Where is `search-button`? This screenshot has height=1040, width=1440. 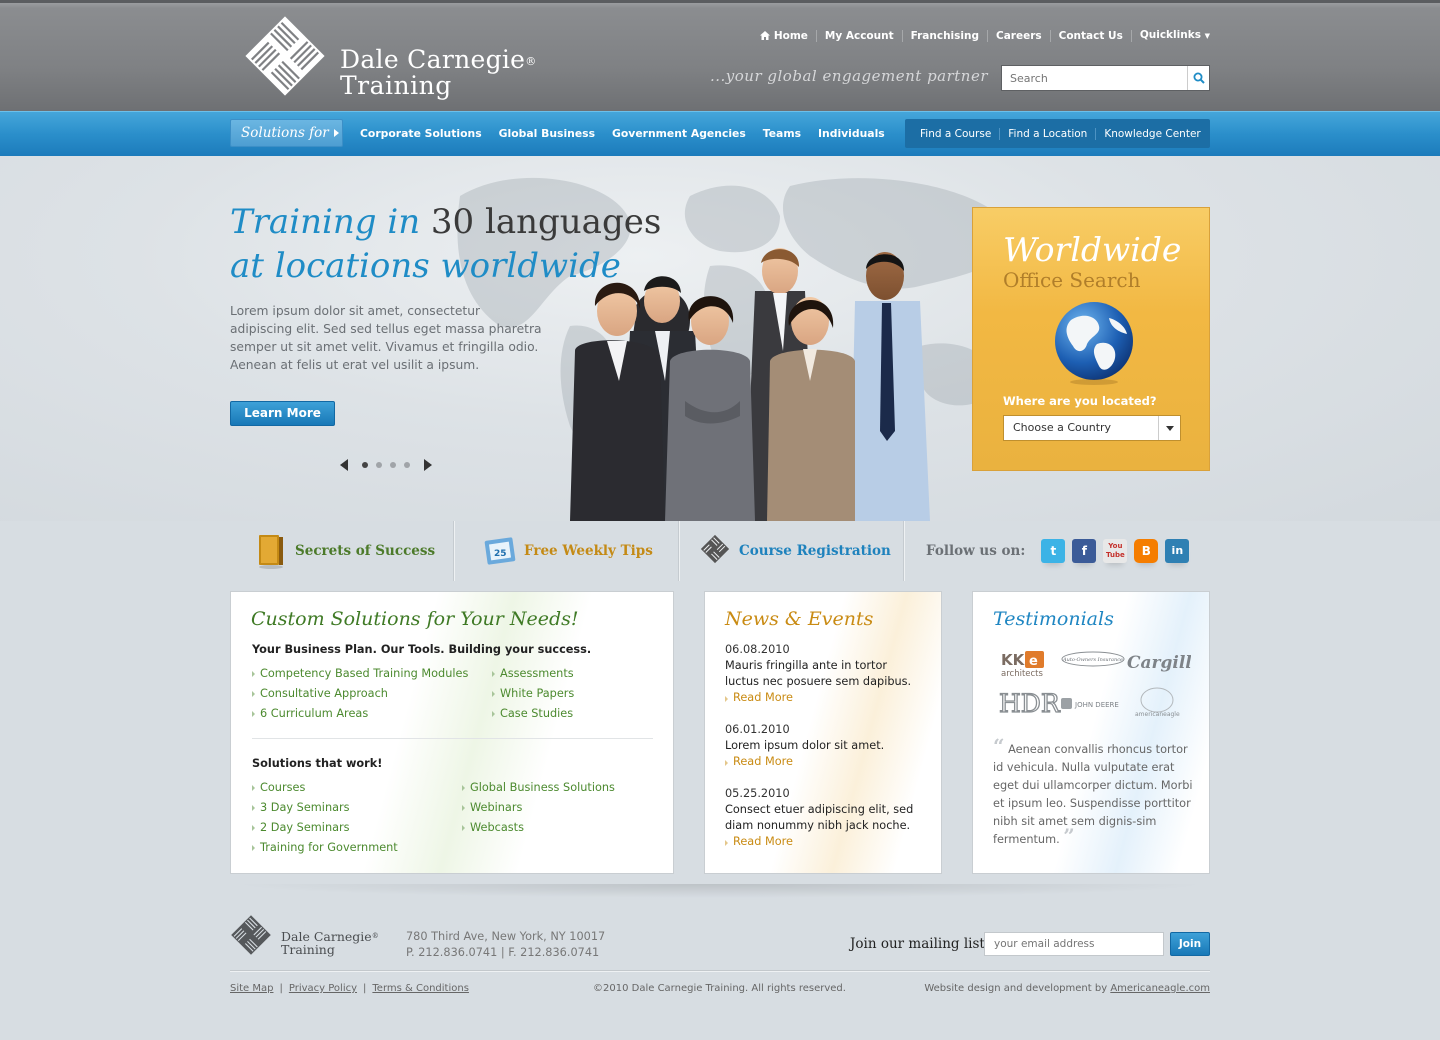
search-button is located at coordinates (1198, 78).